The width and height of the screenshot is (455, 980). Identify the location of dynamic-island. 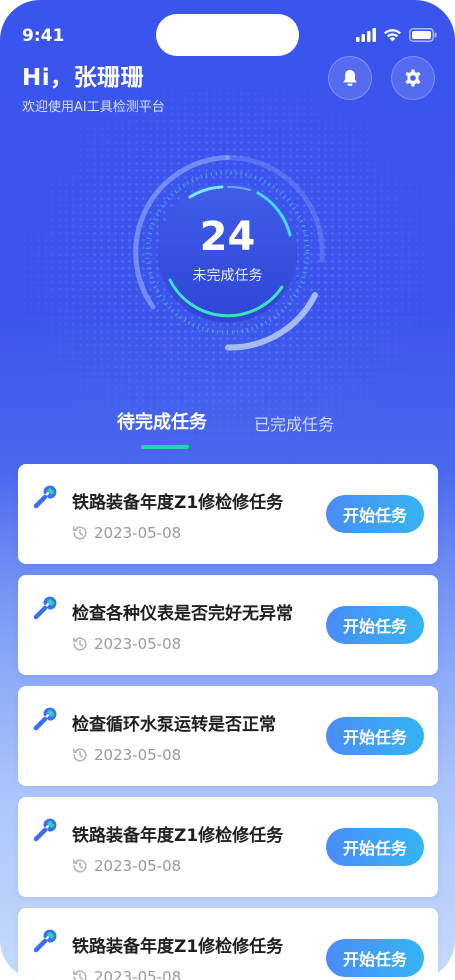
(227, 35).